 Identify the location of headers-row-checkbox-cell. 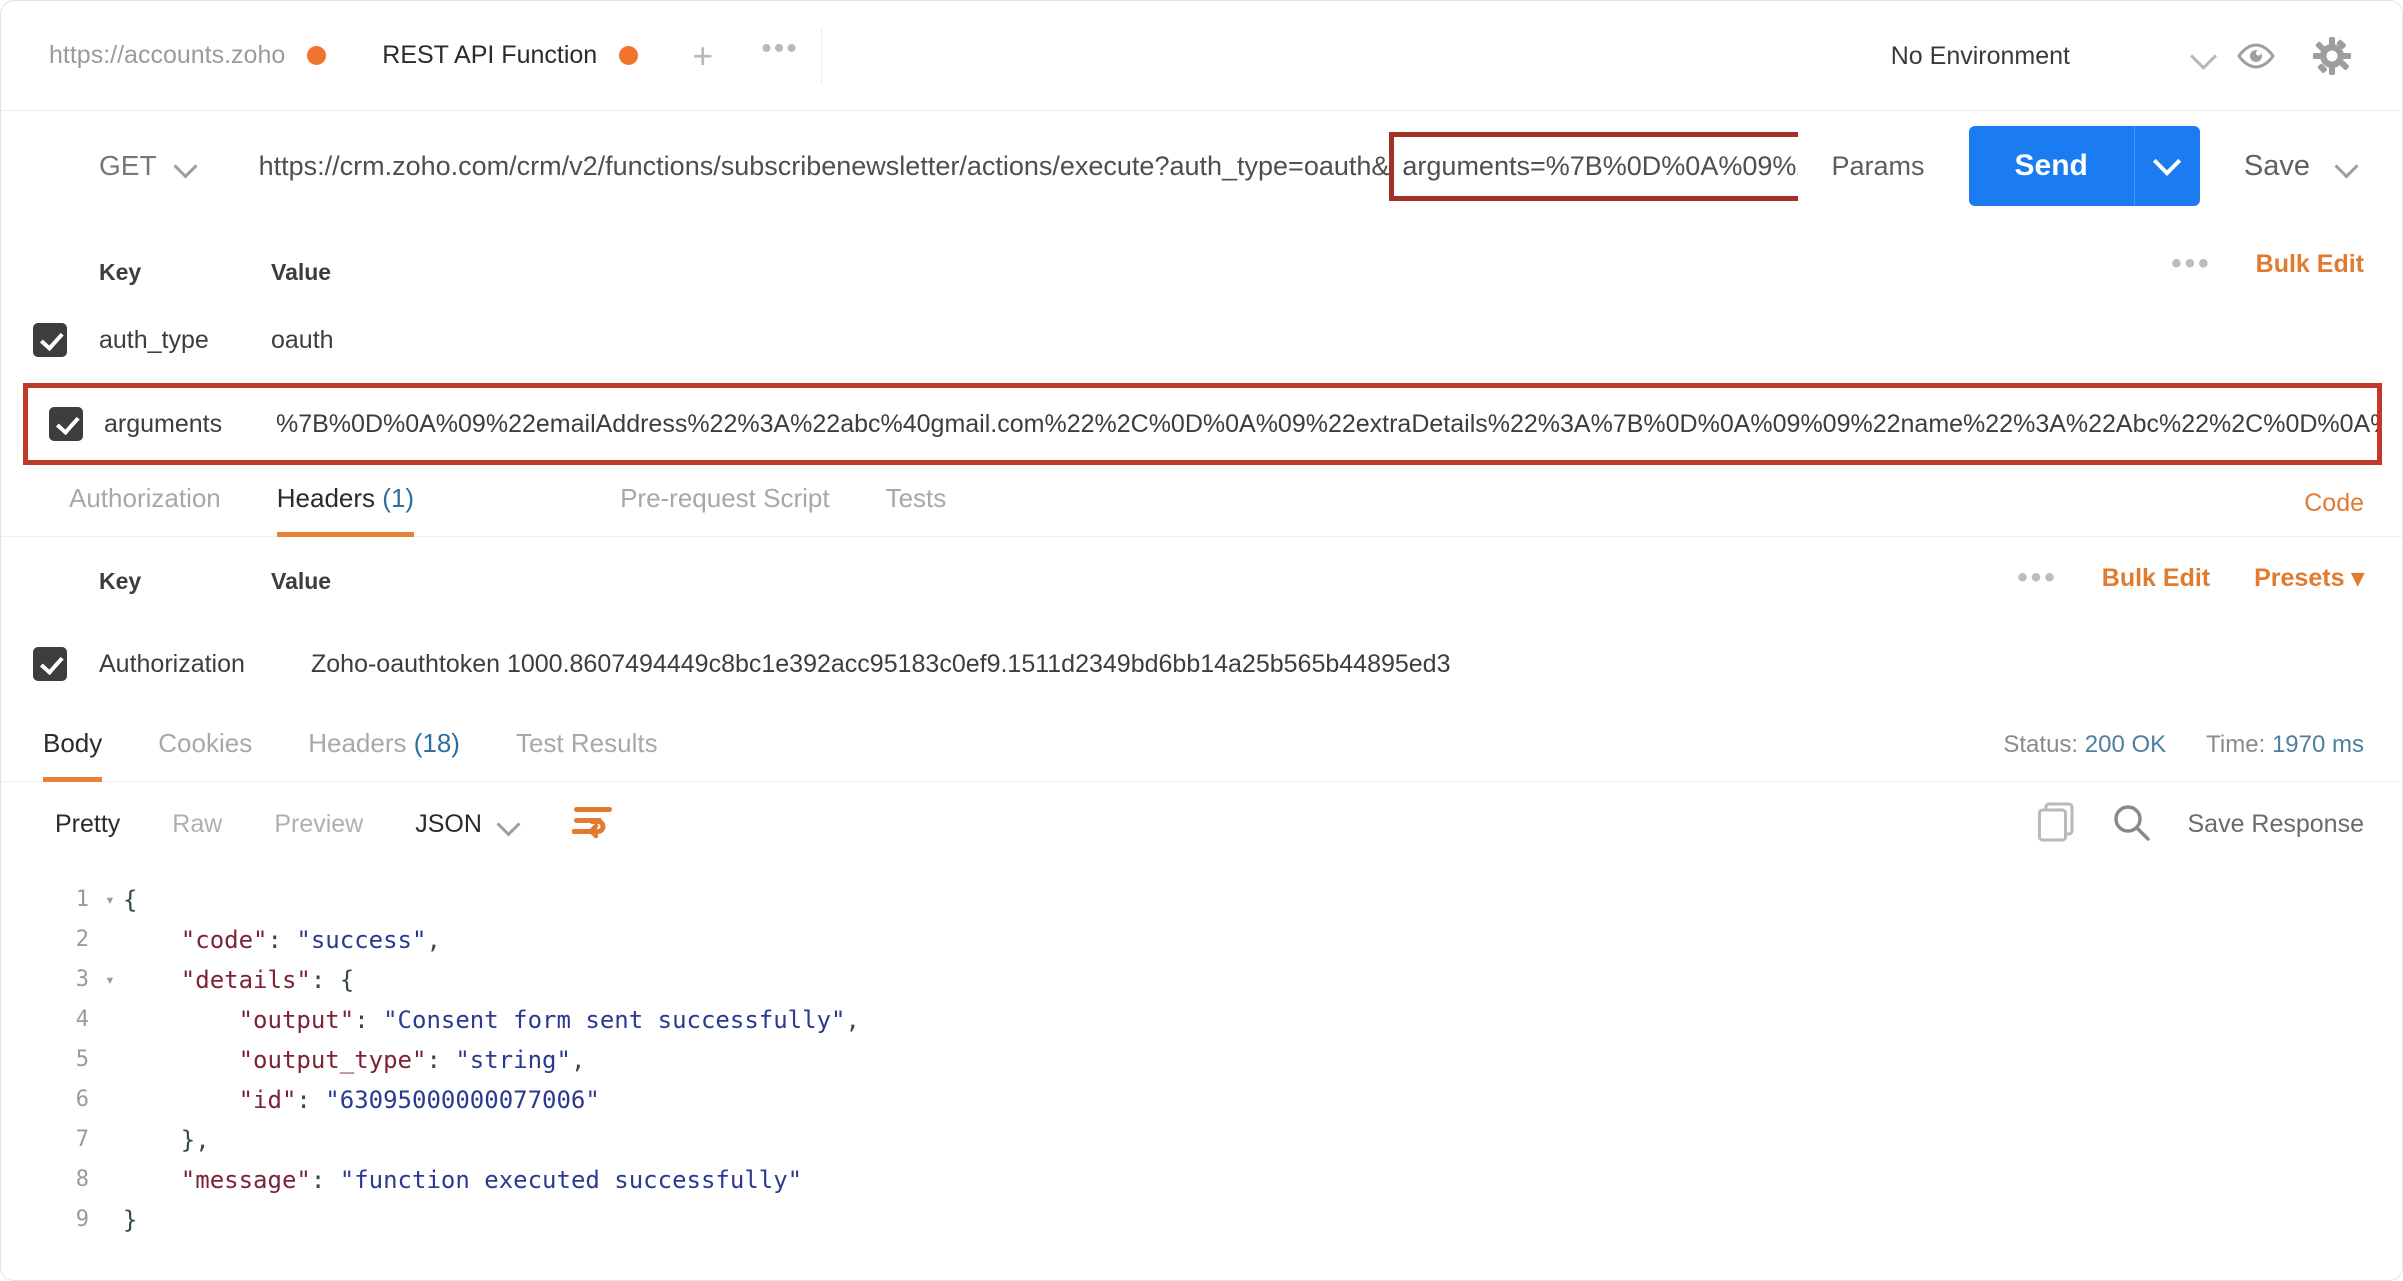
(50, 664).